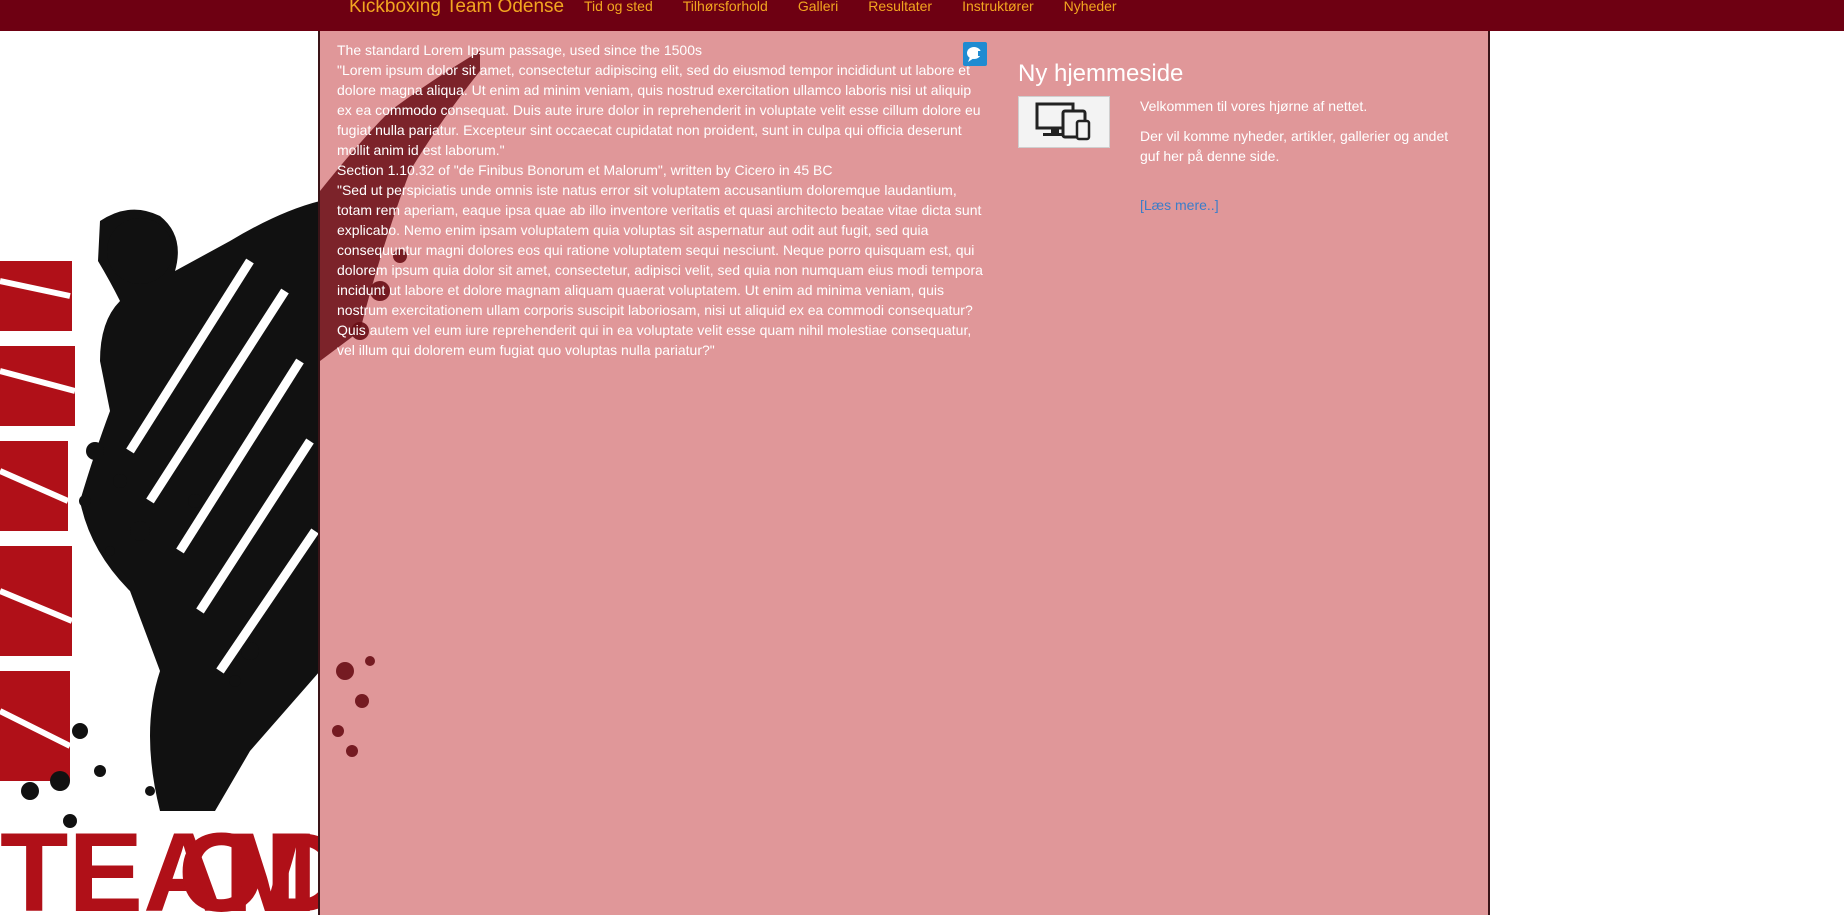 This screenshot has height=915, width=1844. I want to click on nav-link-nyheder: Nyheder, so click(1090, 7).